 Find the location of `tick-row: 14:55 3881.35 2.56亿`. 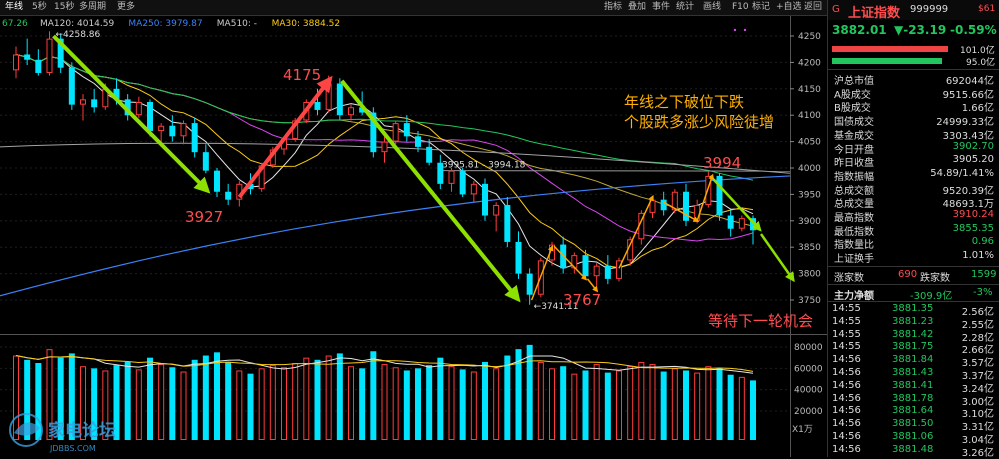

tick-row: 14:55 3881.35 2.56亿 is located at coordinates (913, 310).